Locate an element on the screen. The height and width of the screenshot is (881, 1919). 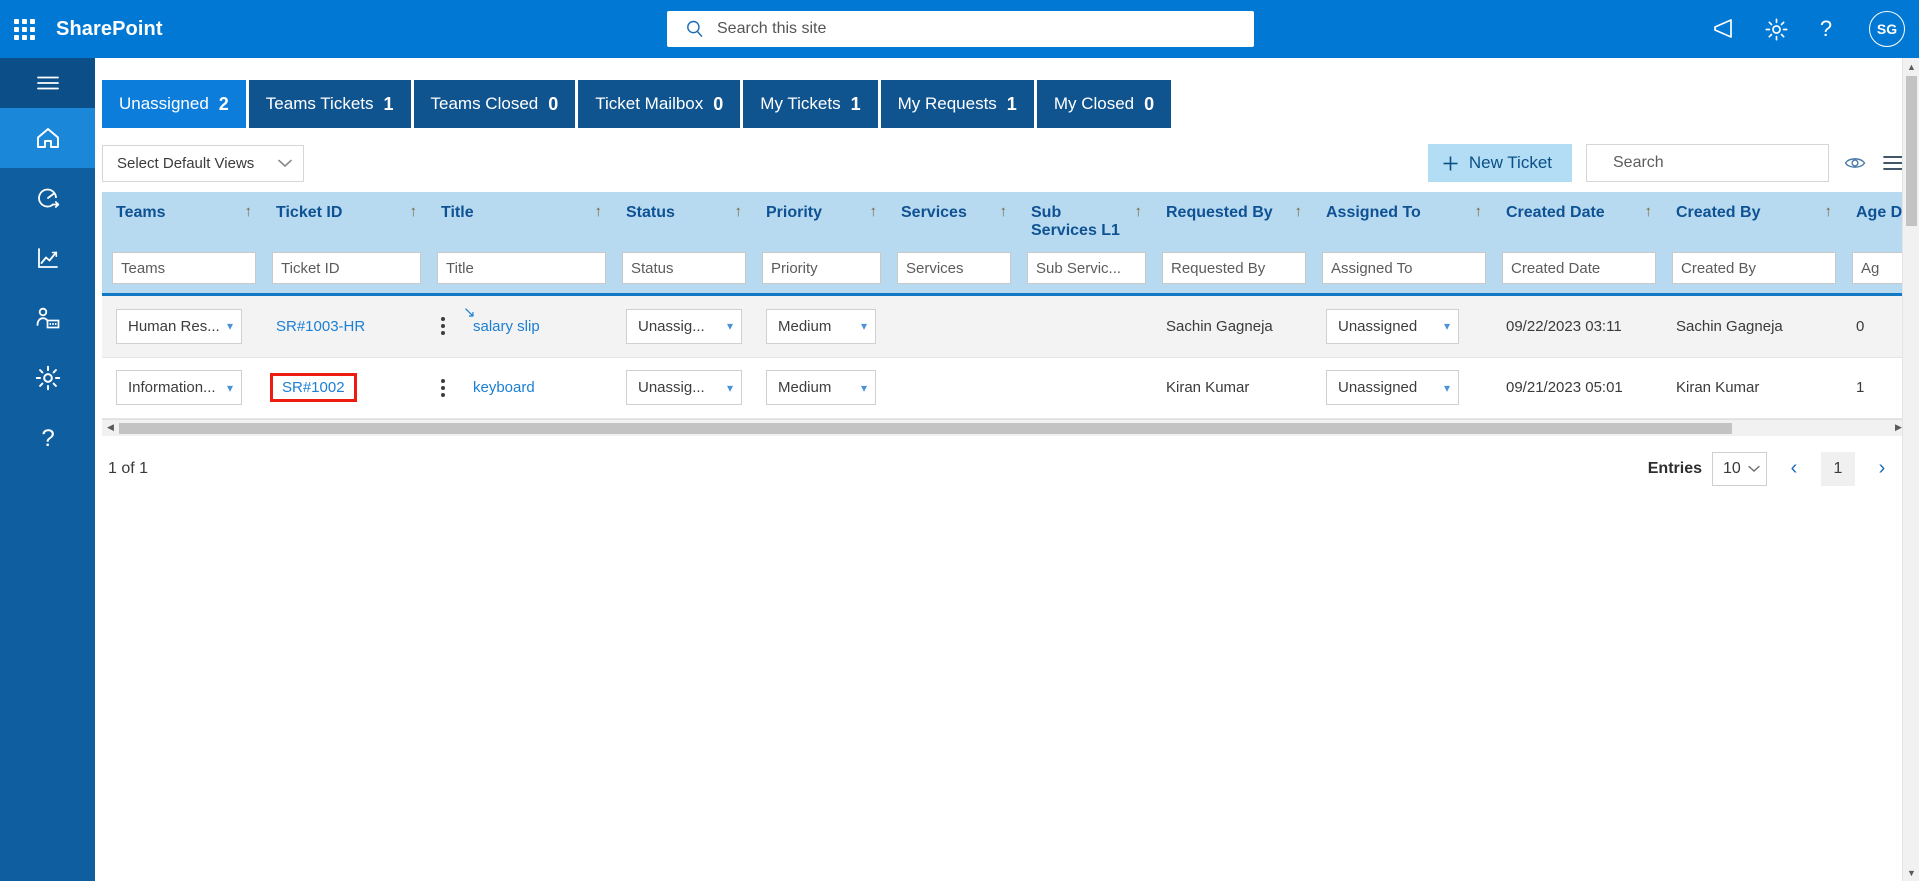
tab-my-tickets: My Tickets 1 is located at coordinates (810, 104).